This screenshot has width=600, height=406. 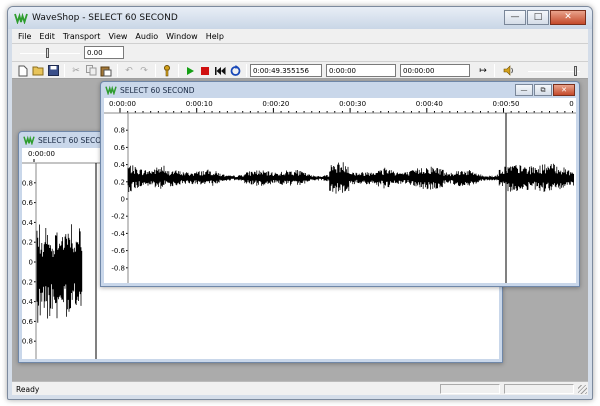 I want to click on back-amp-label: 0.8, so click(x=27, y=183).